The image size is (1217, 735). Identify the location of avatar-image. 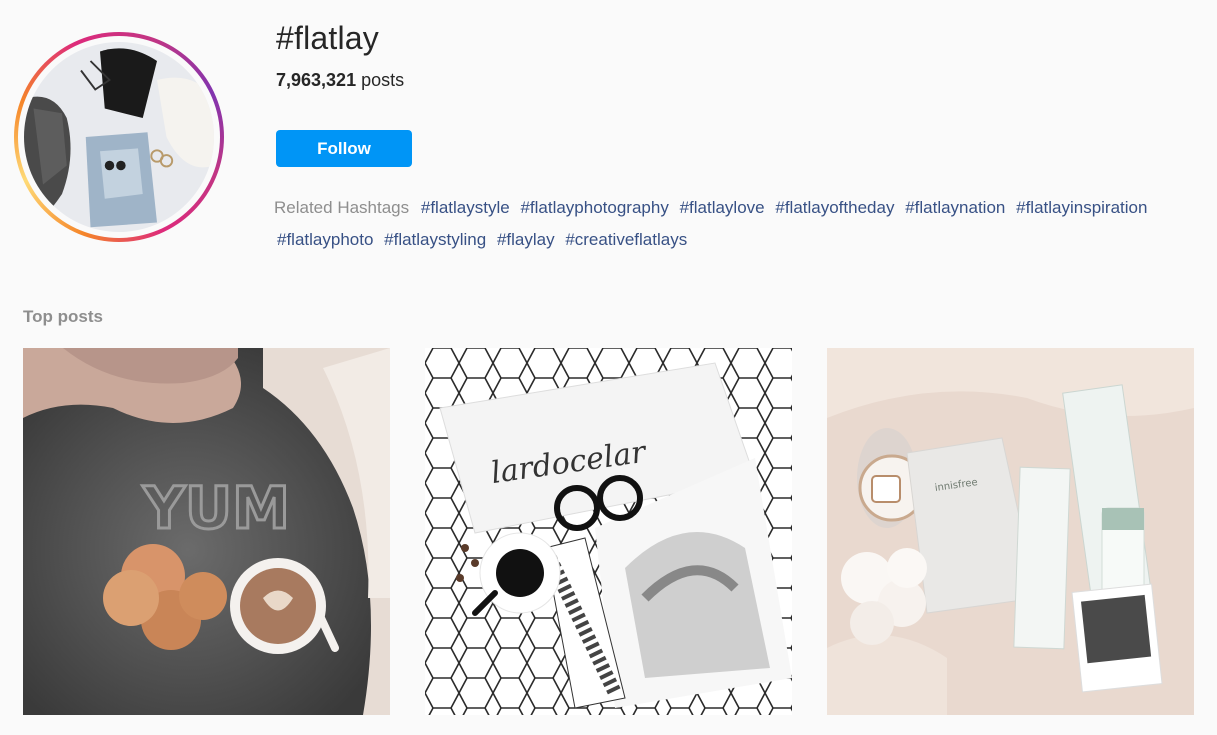
(119, 137).